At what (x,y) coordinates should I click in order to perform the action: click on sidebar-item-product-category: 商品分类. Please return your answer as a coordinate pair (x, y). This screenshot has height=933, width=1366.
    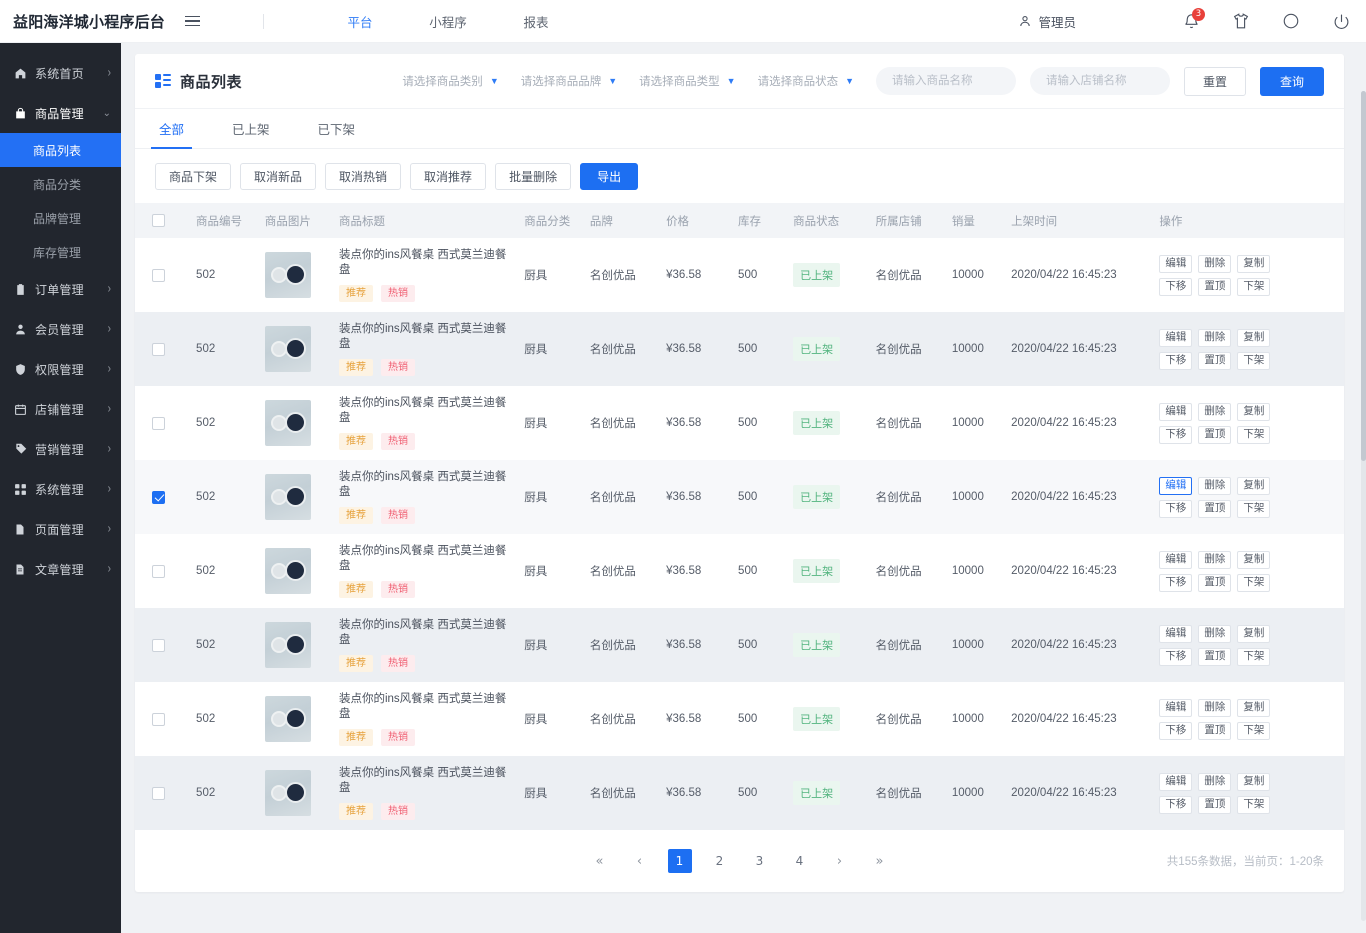
    Looking at the image, I should click on (60, 184).